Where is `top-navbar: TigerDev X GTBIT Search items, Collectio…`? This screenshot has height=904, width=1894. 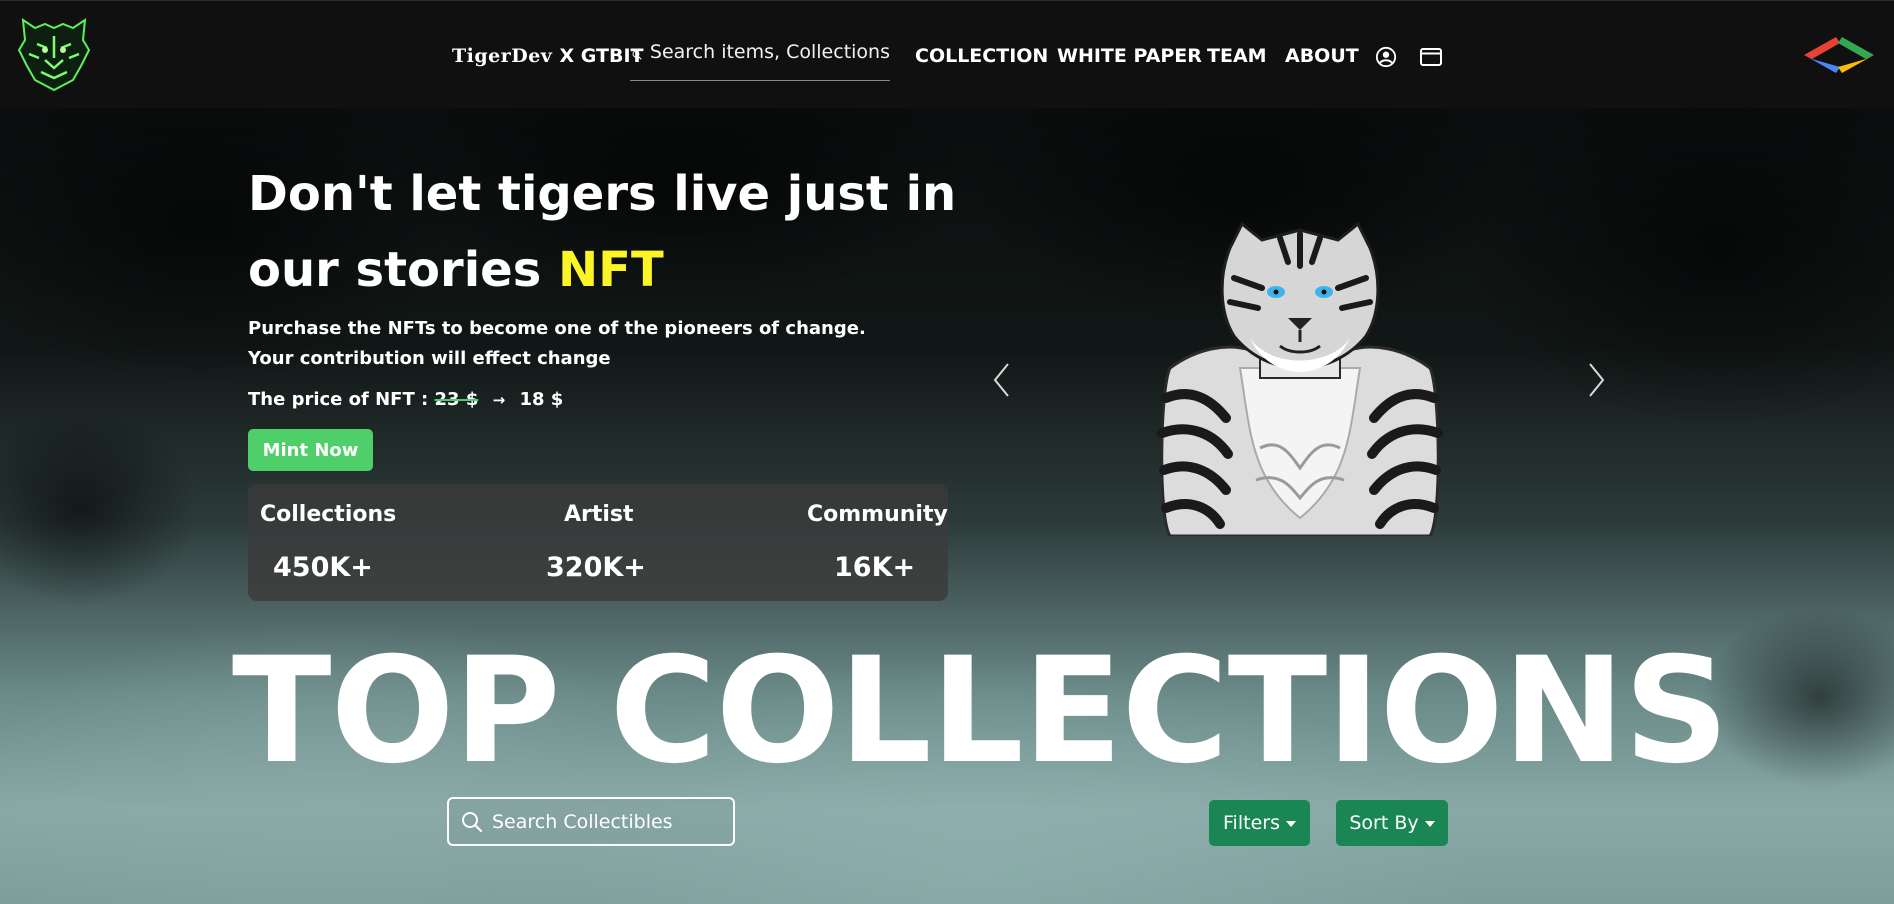
top-navbar: TigerDev X GTBIT Search items, Collectio… is located at coordinates (947, 54).